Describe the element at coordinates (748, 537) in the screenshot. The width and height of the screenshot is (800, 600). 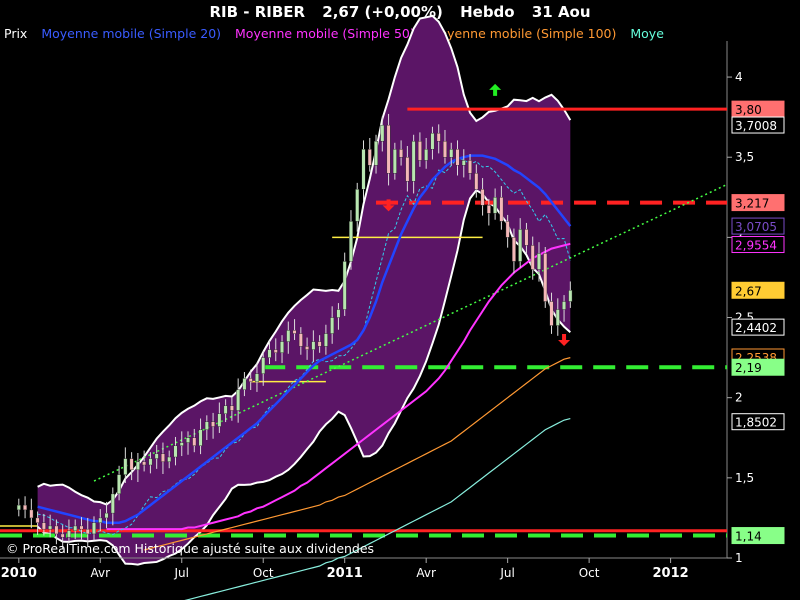
I see `price-label-text: 1,14` at that location.